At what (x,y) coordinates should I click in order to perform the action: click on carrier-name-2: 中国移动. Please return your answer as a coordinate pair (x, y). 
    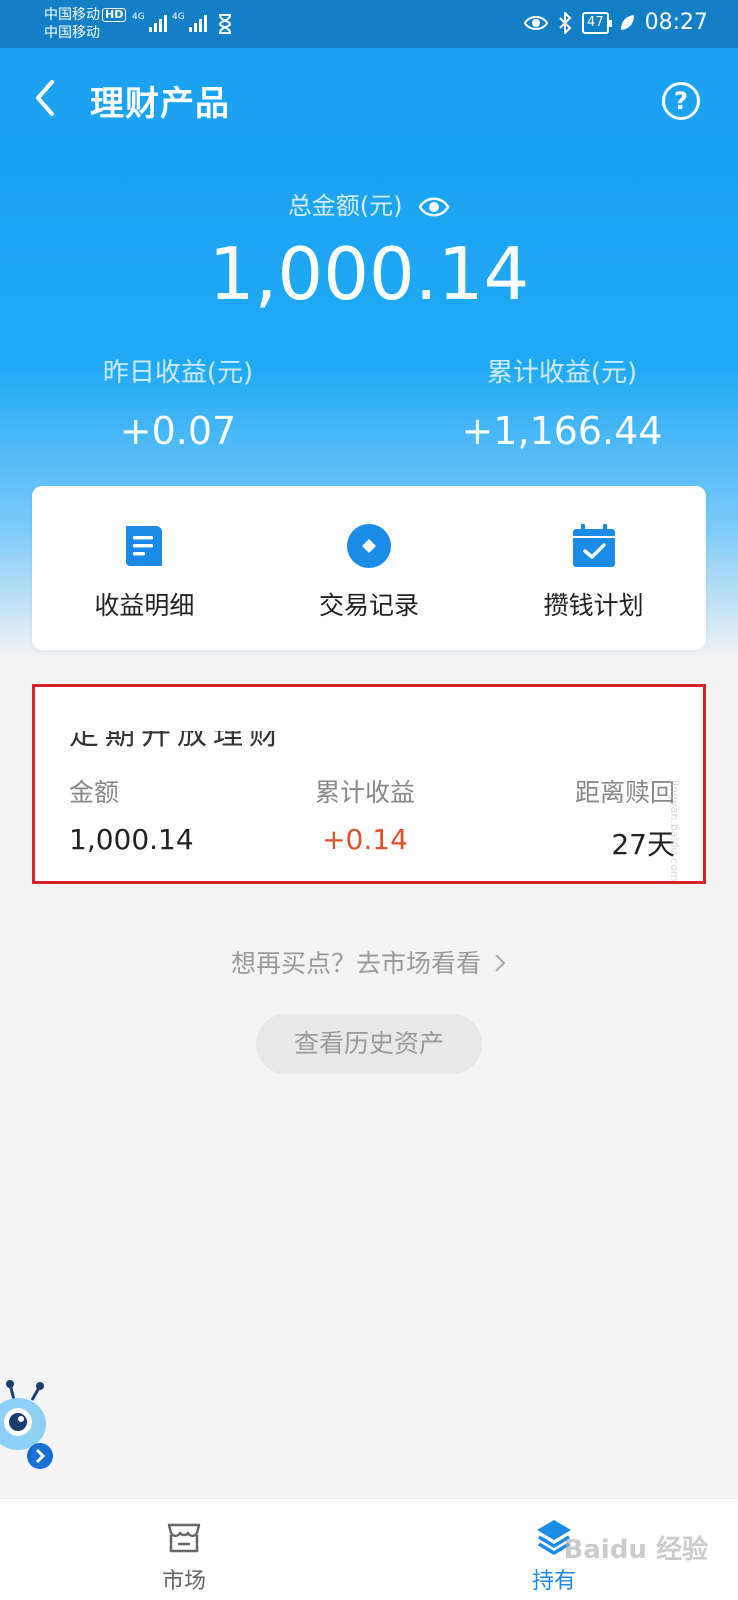
    Looking at the image, I should click on (72, 33).